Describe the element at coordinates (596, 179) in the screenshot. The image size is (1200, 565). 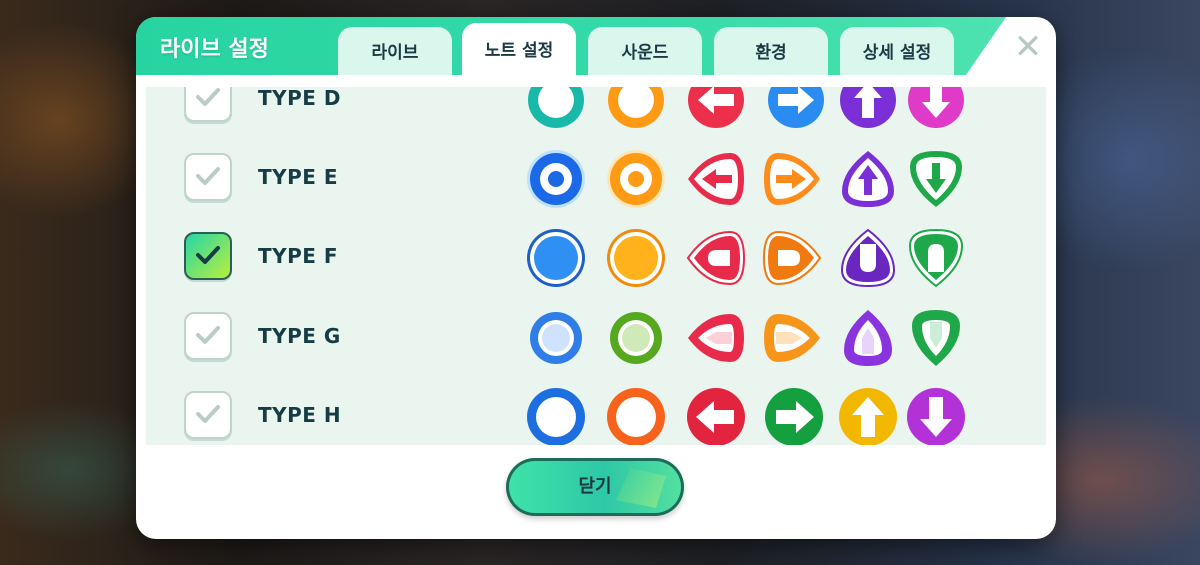
I see `list-item: TYPE E` at that location.